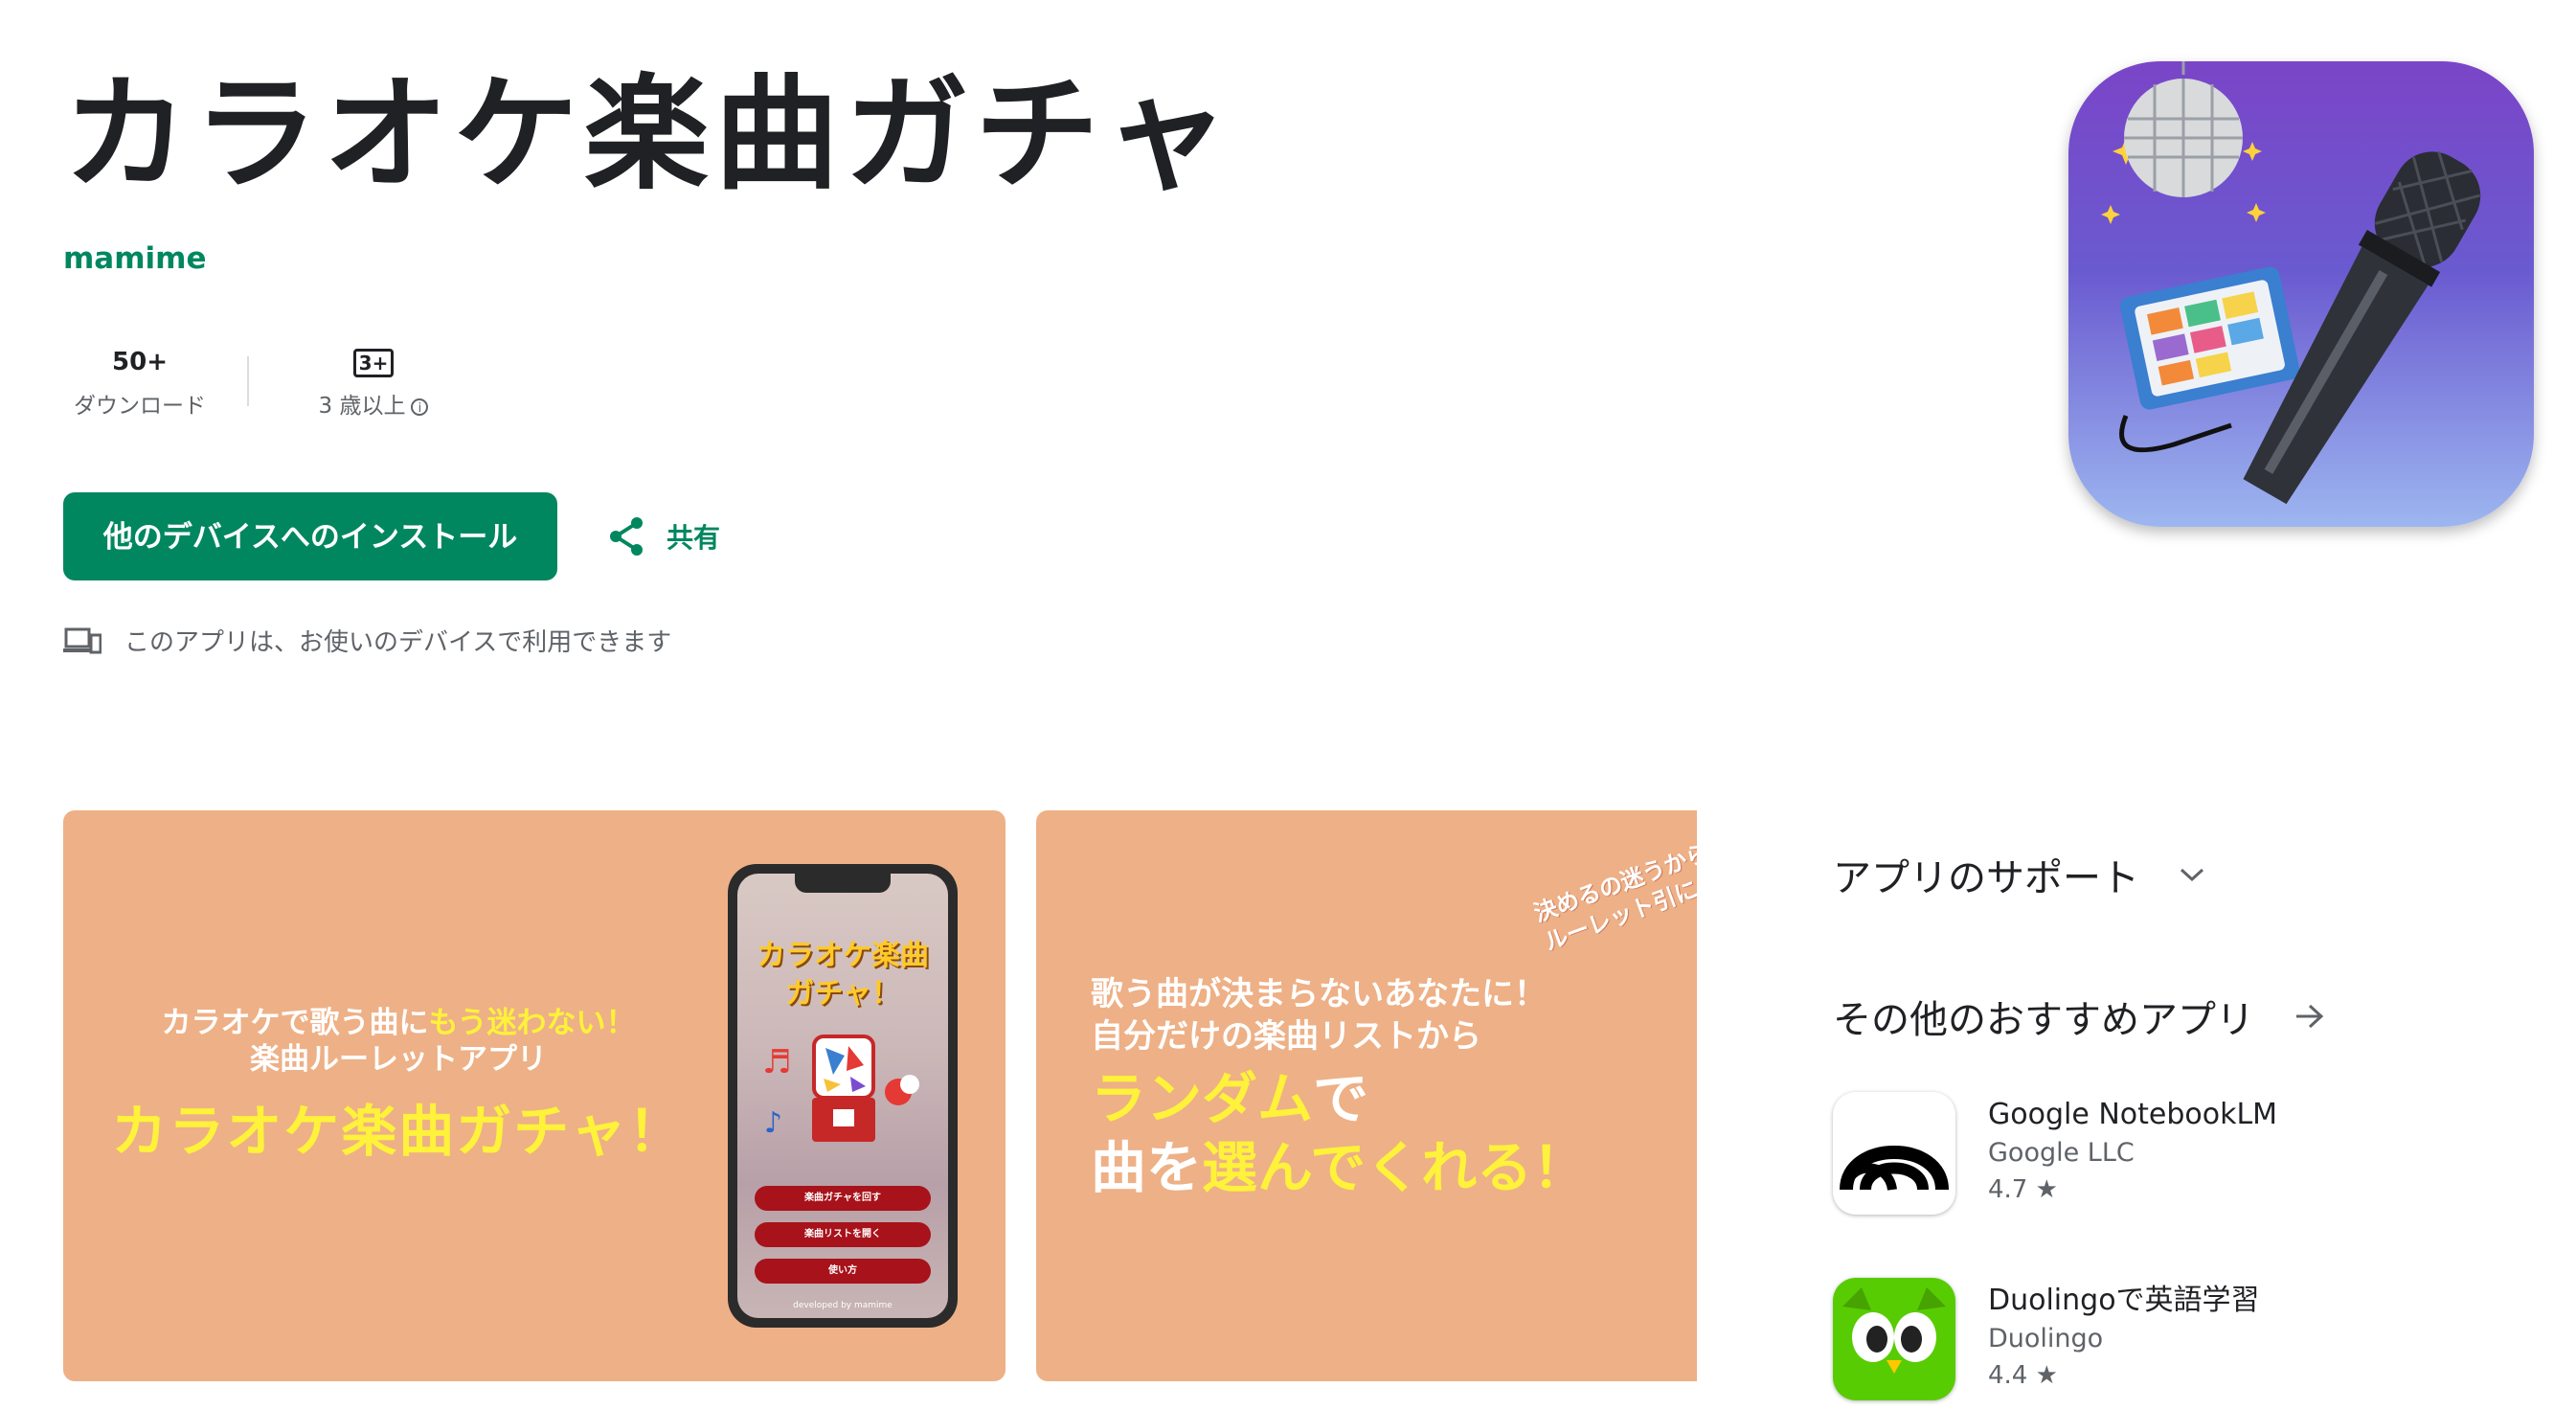 The image size is (2576, 1410). I want to click on developer-link: mamime, so click(134, 258).